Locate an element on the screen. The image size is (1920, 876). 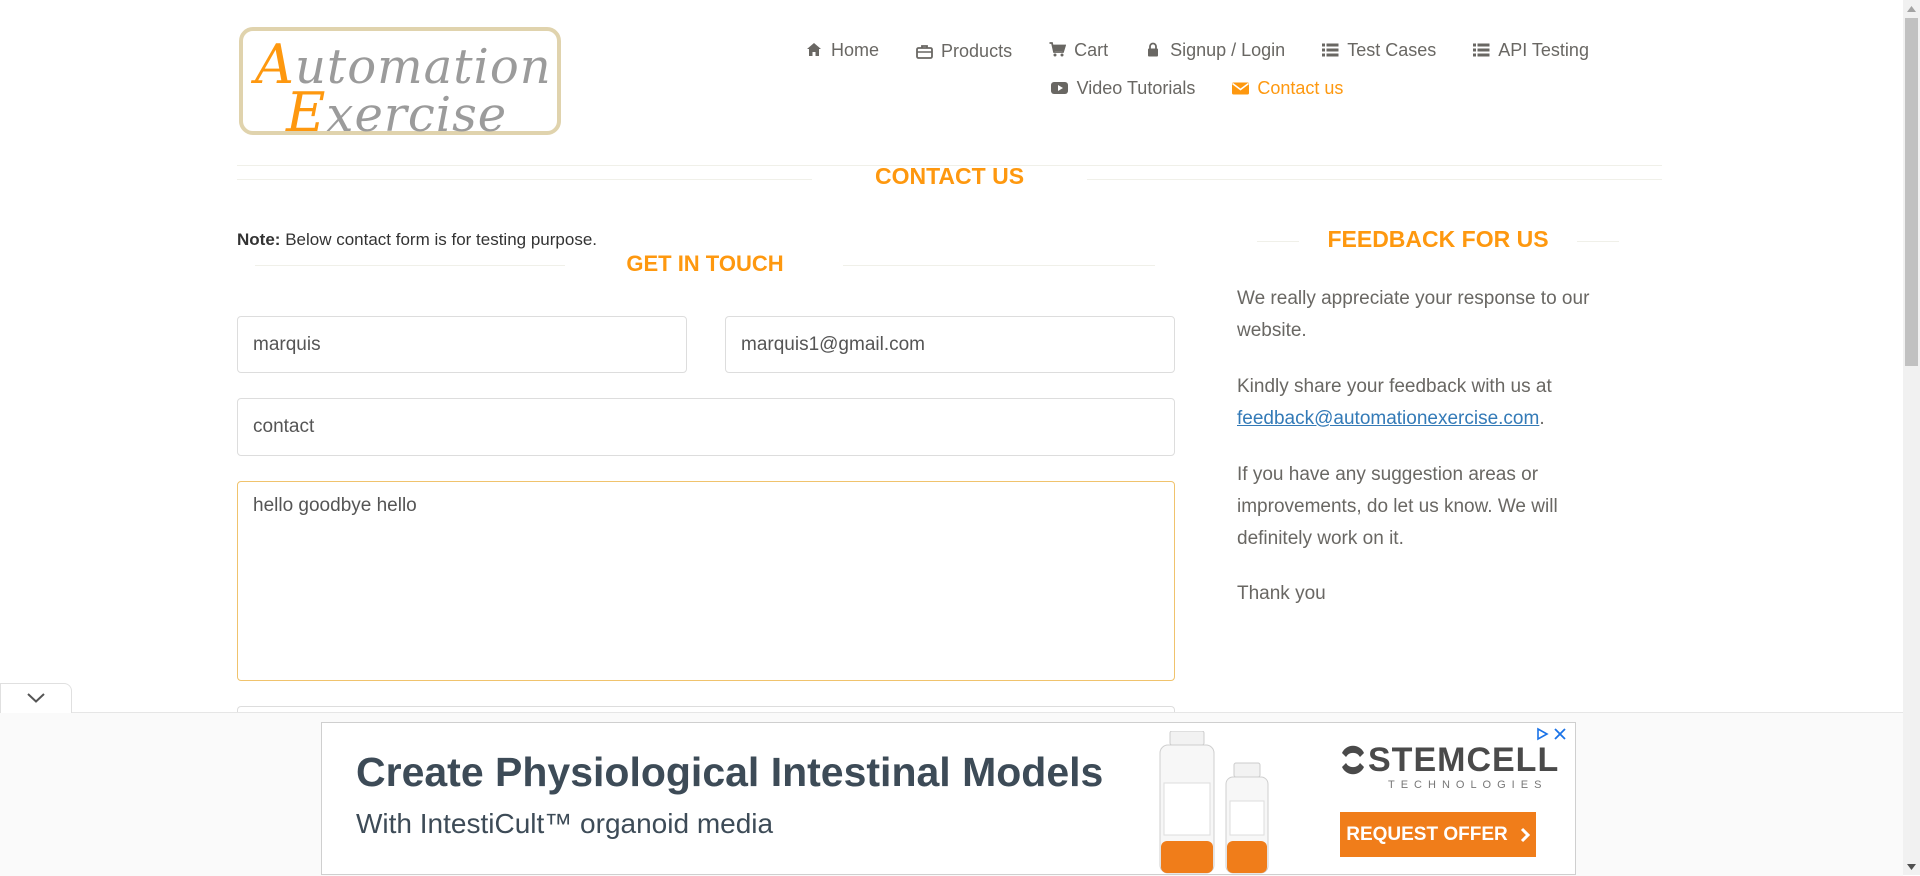
title-line-right is located at coordinates (1374, 179).